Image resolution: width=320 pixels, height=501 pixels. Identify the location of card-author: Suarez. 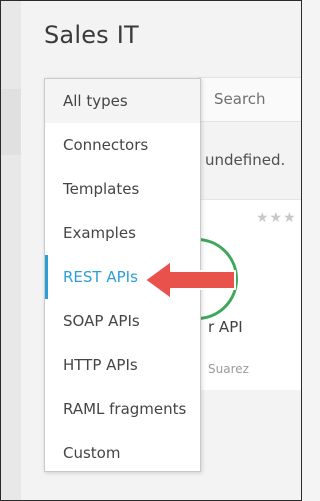
(228, 369).